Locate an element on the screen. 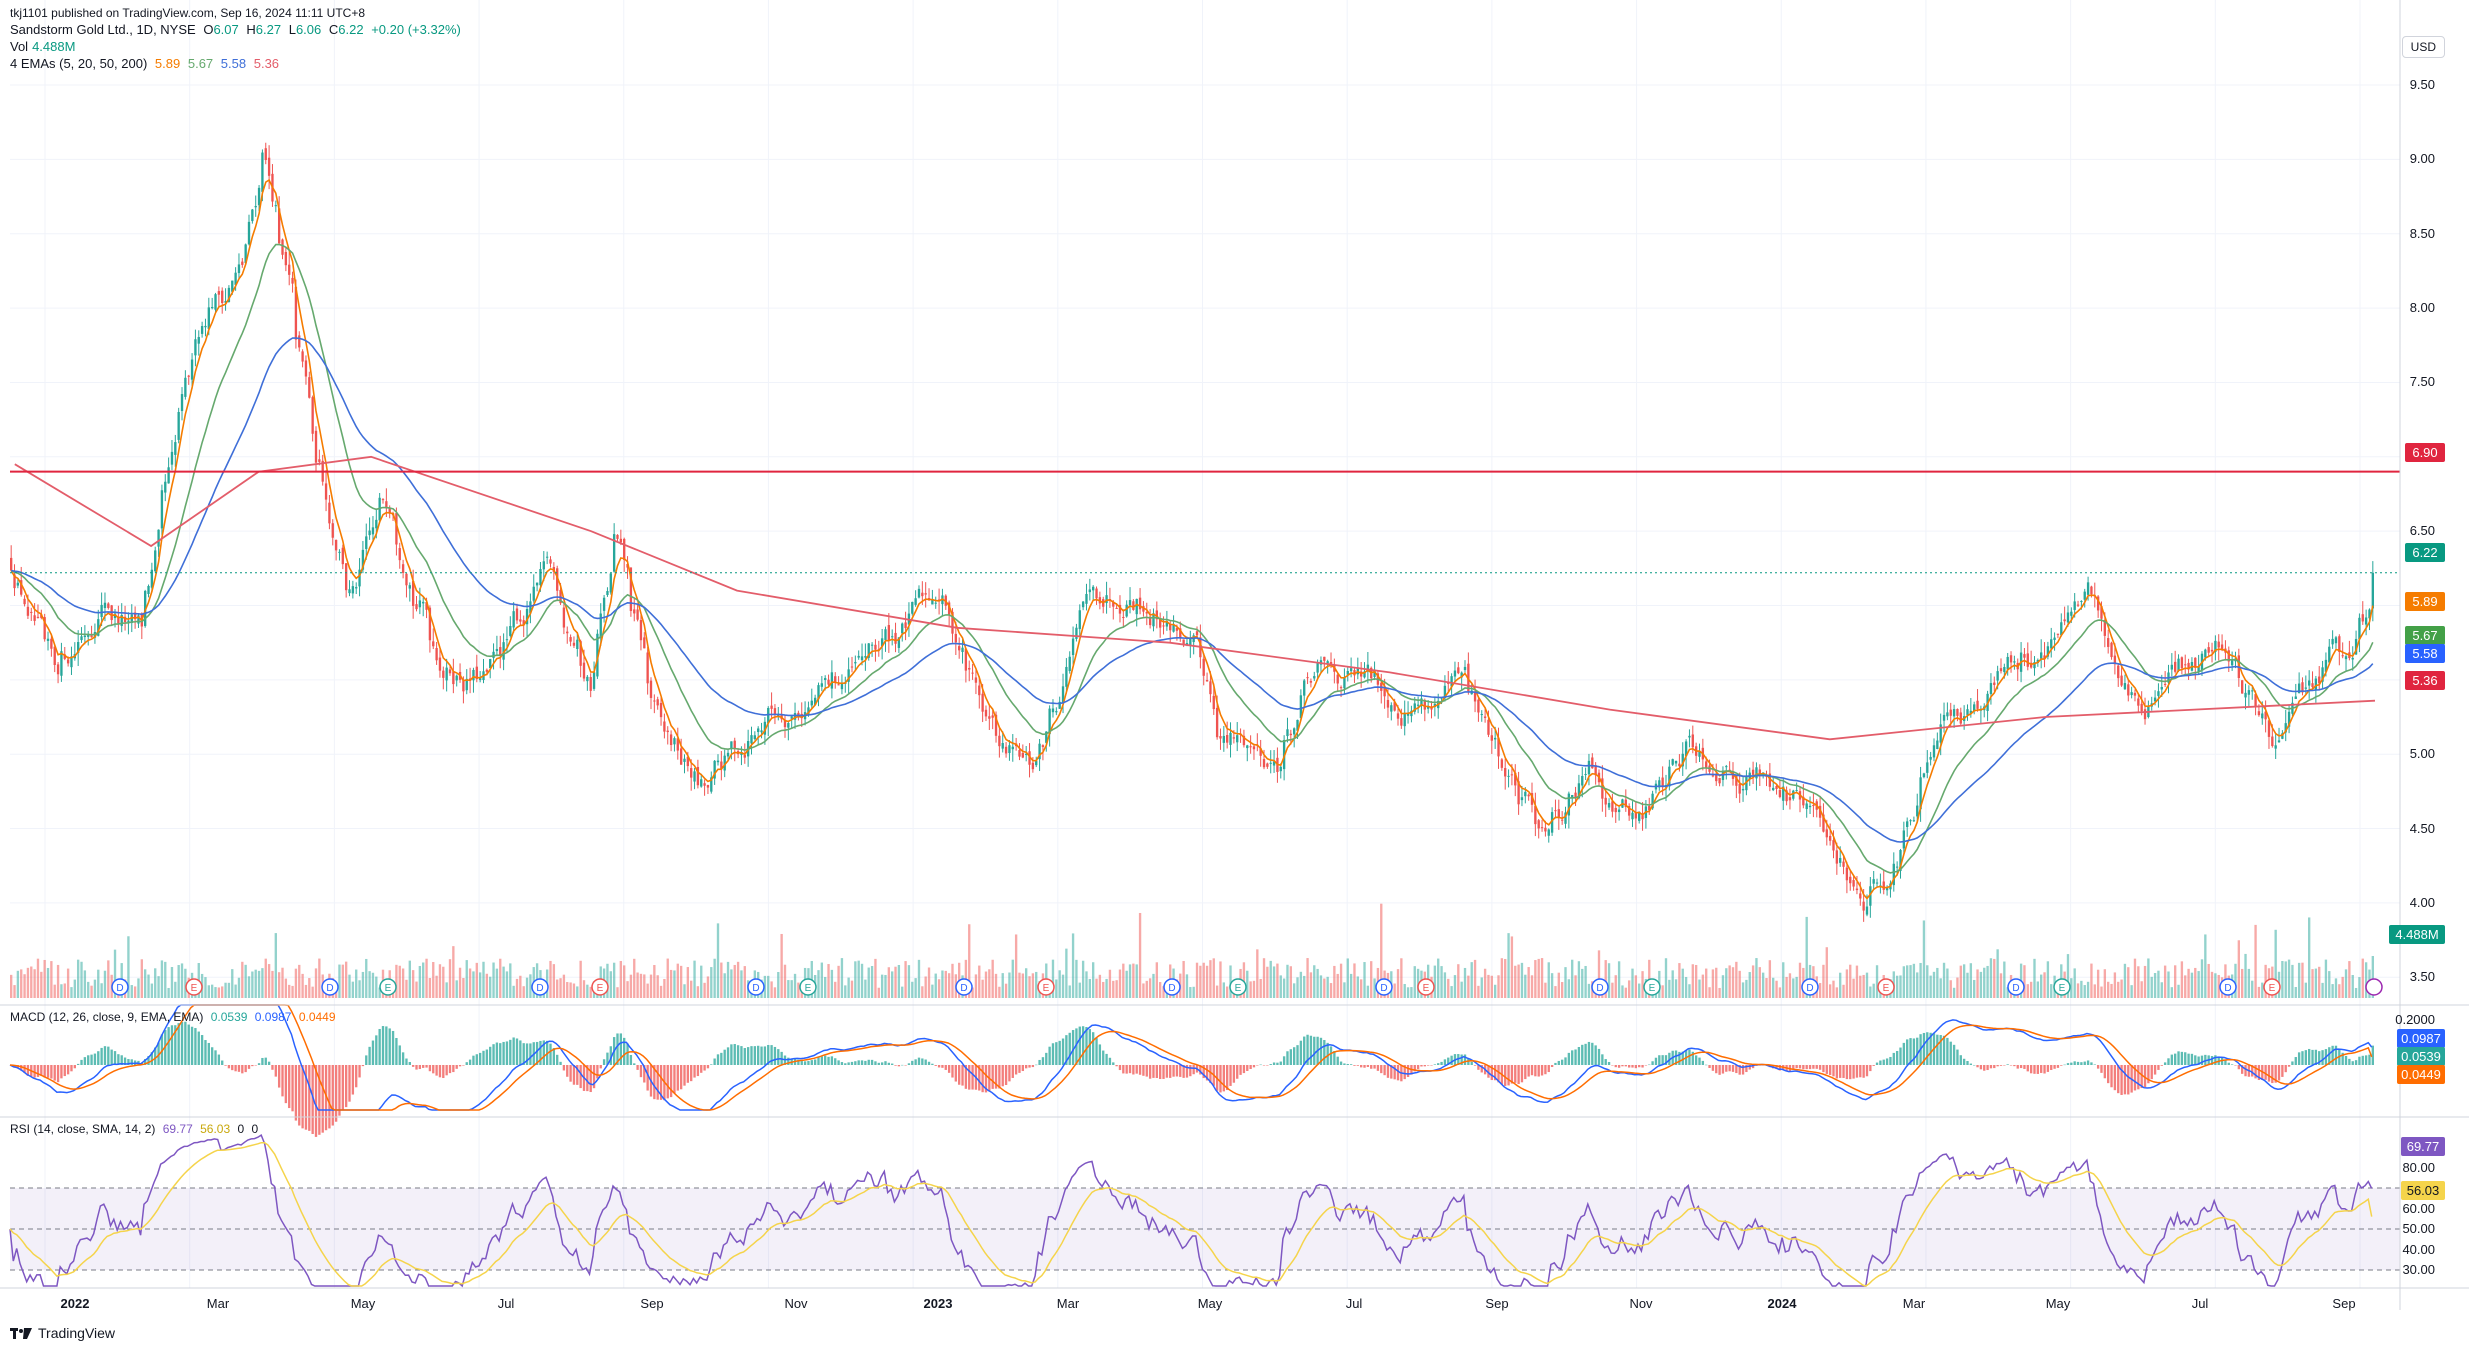 The width and height of the screenshot is (2469, 1350). rsi-value: 69.77 is located at coordinates (177, 1129).